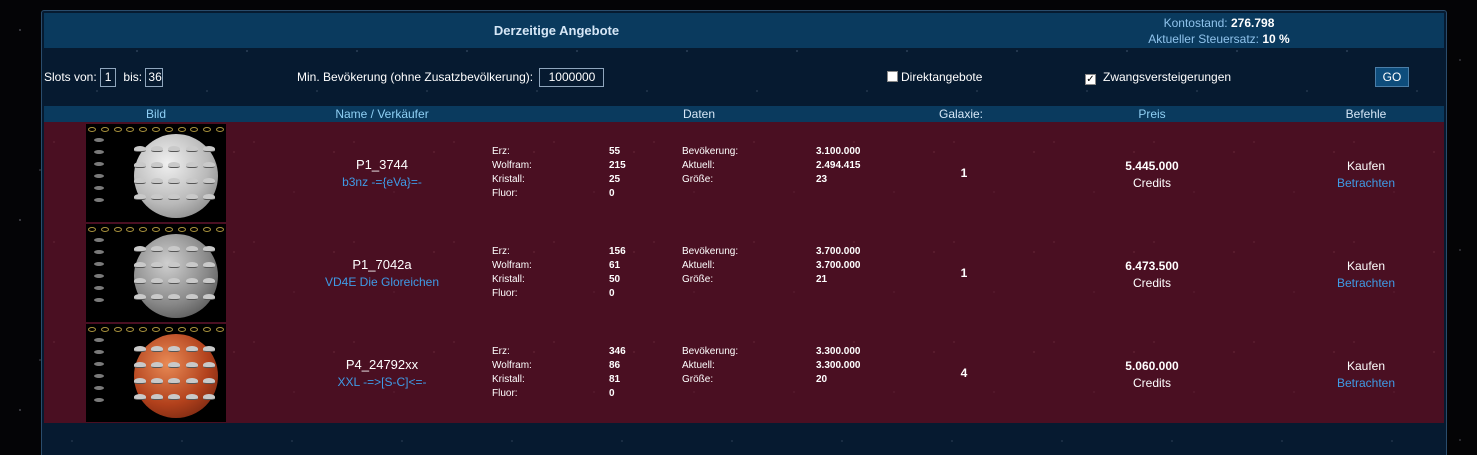 This screenshot has height=455, width=1477. Describe the element at coordinates (1152, 375) in the screenshot. I see `price-cell: 5.060.000 Credits` at that location.